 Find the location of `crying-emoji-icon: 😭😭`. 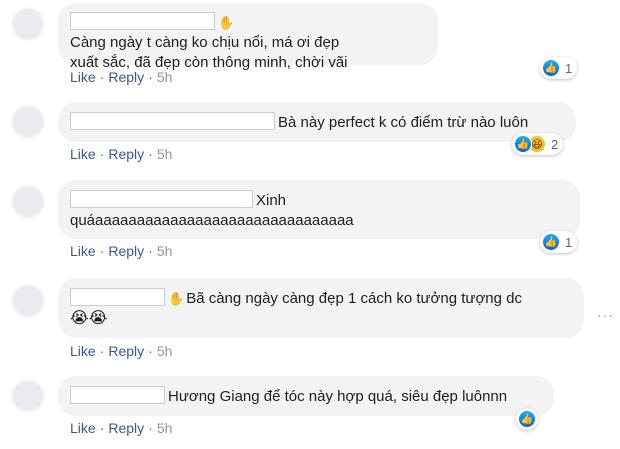

crying-emoji-icon: 😭😭 is located at coordinates (89, 318).